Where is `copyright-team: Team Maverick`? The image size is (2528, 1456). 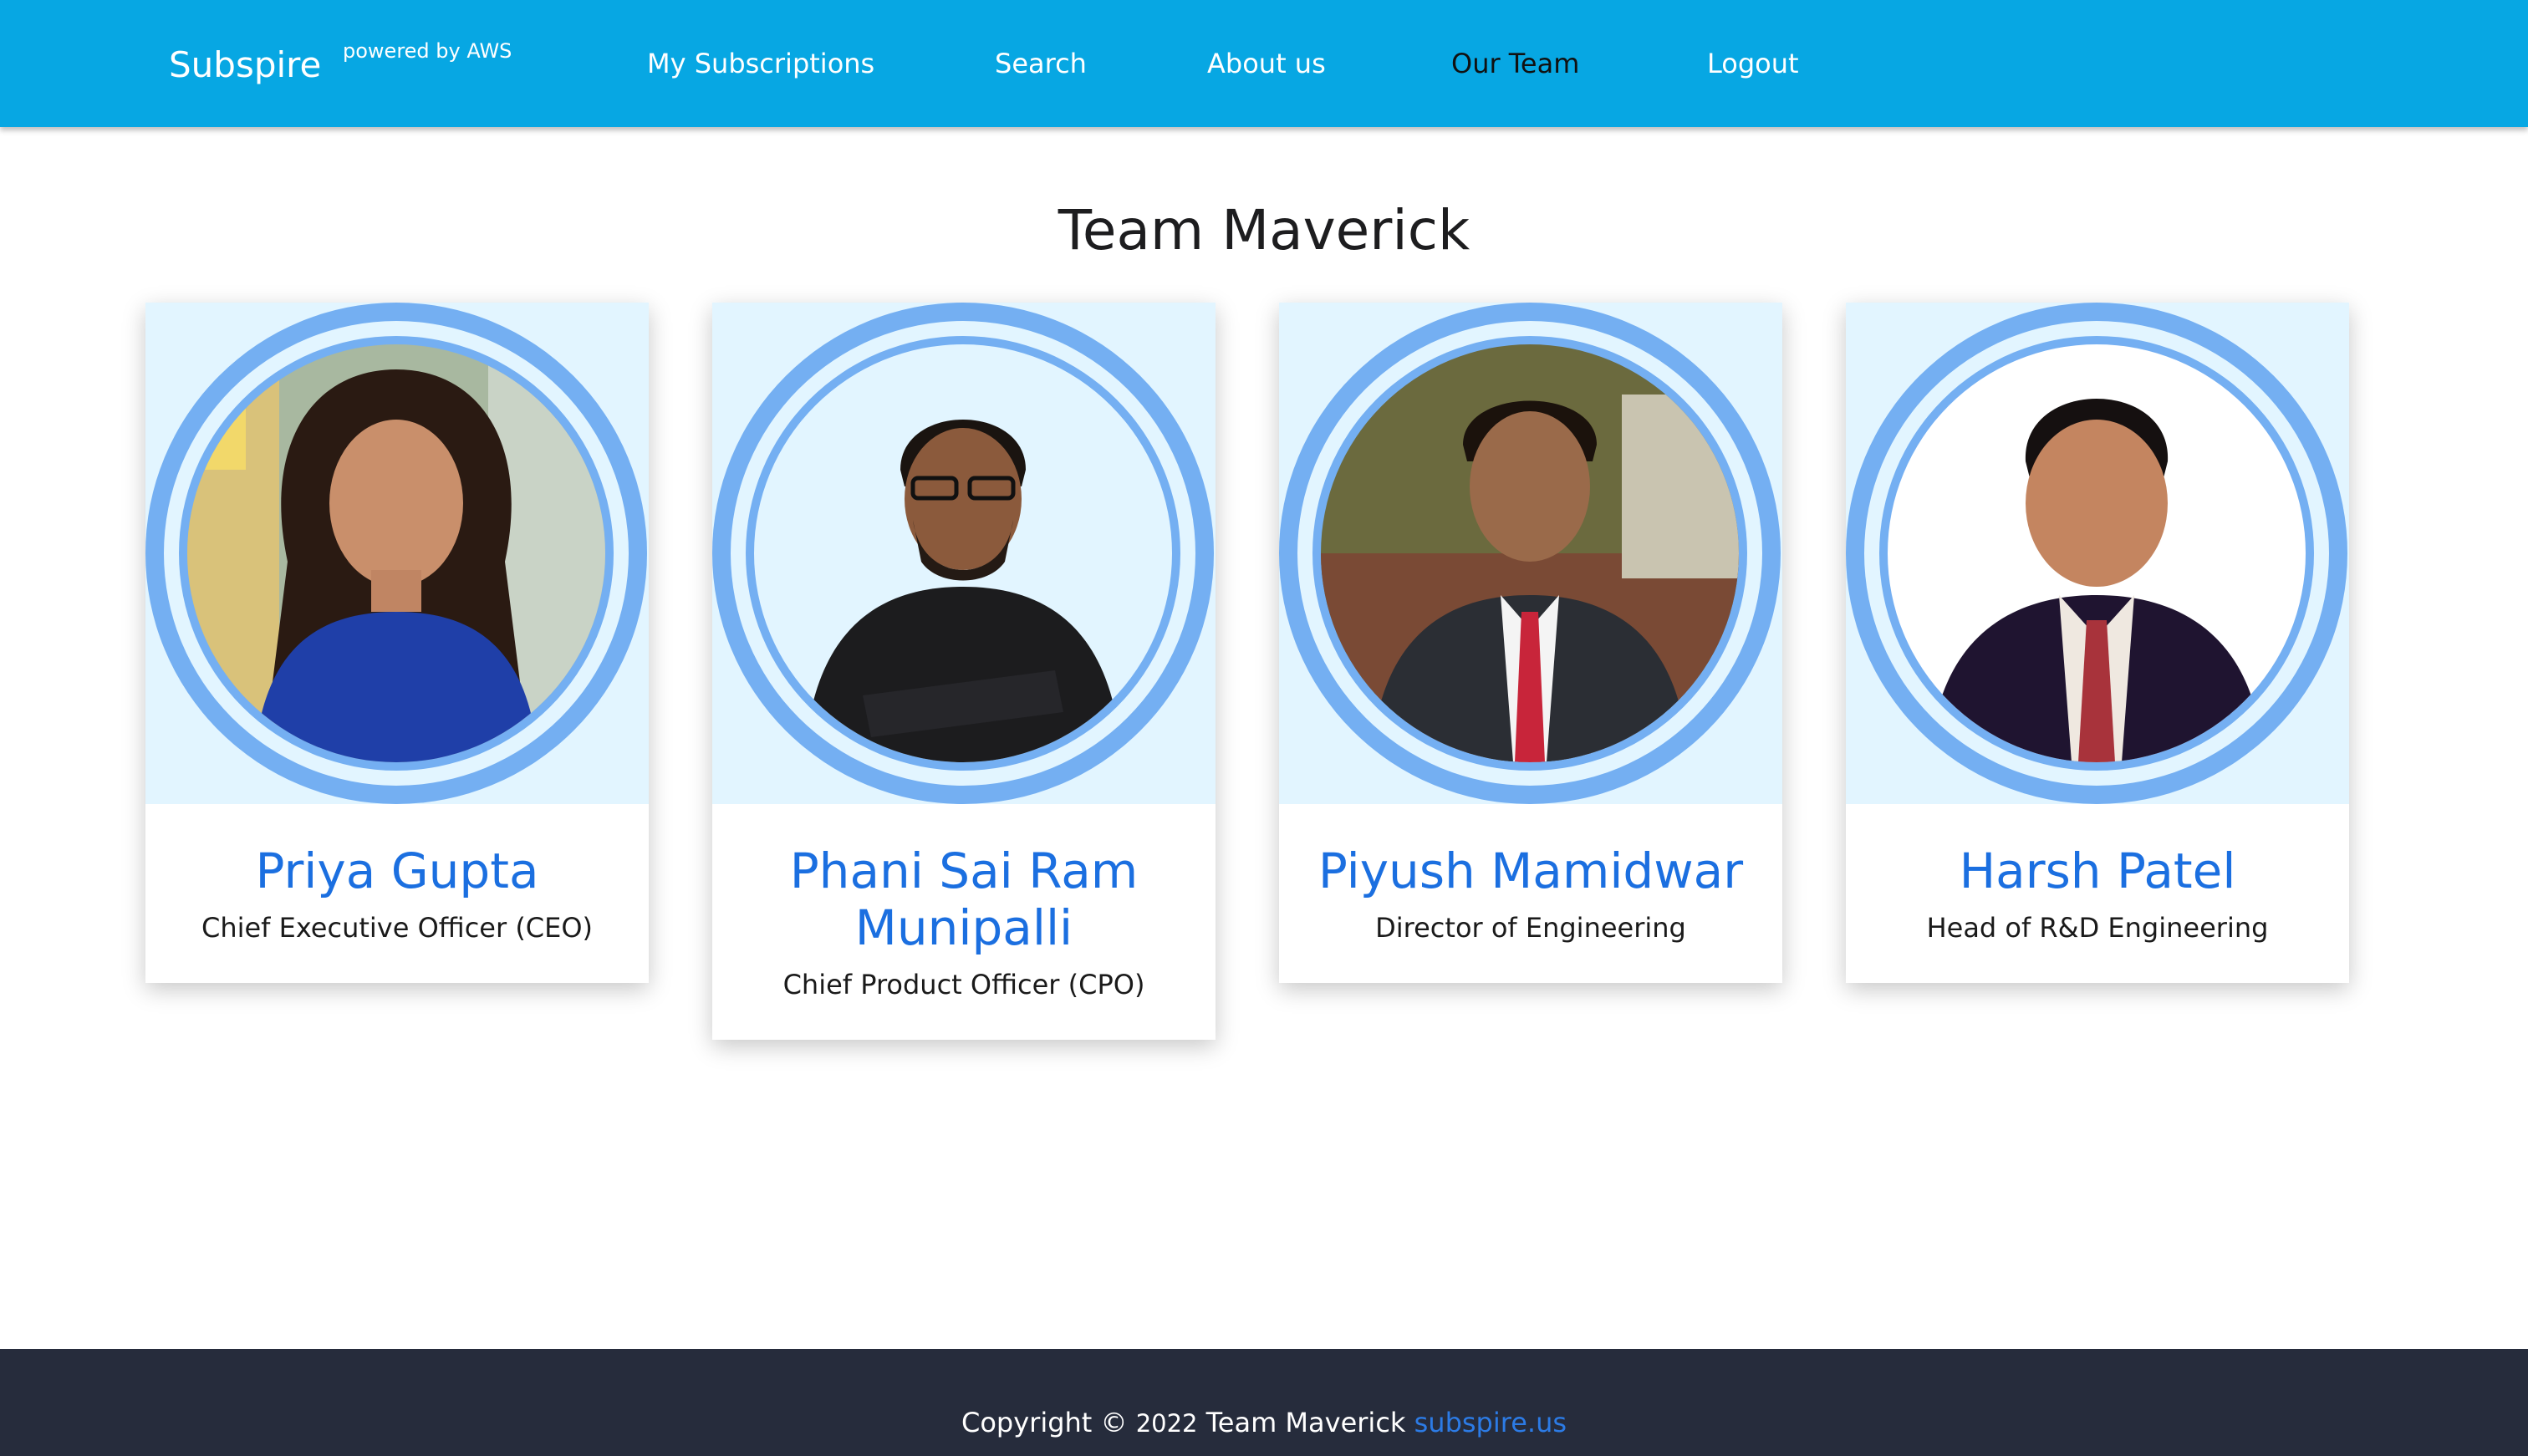
copyright-team: Team Maverick is located at coordinates (1305, 1422).